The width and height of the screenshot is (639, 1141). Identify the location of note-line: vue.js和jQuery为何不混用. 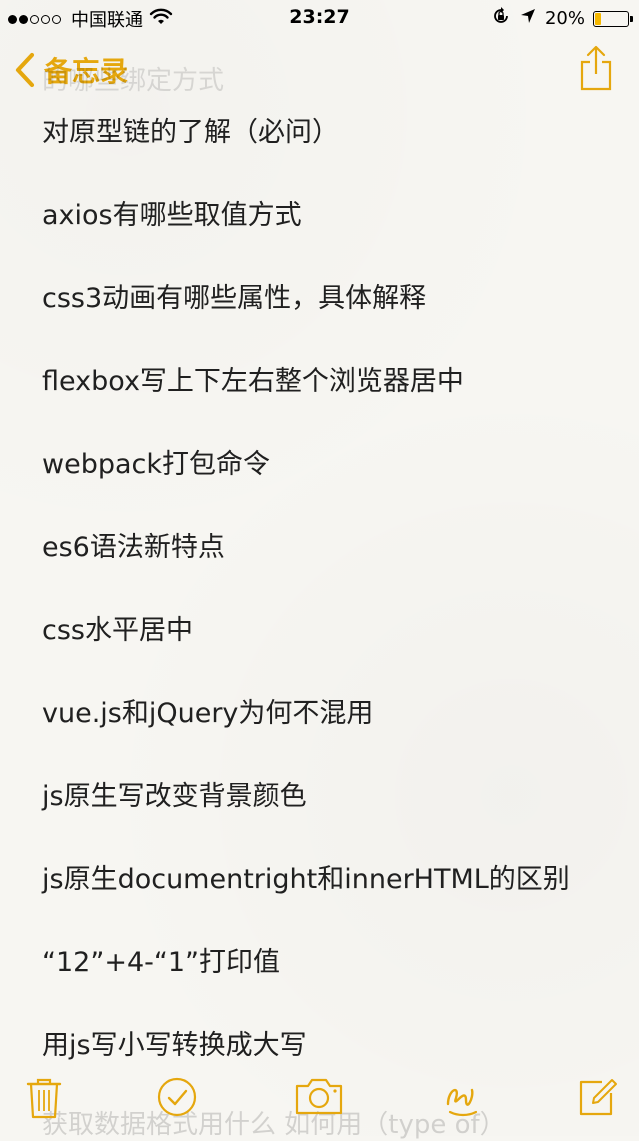
(330, 732).